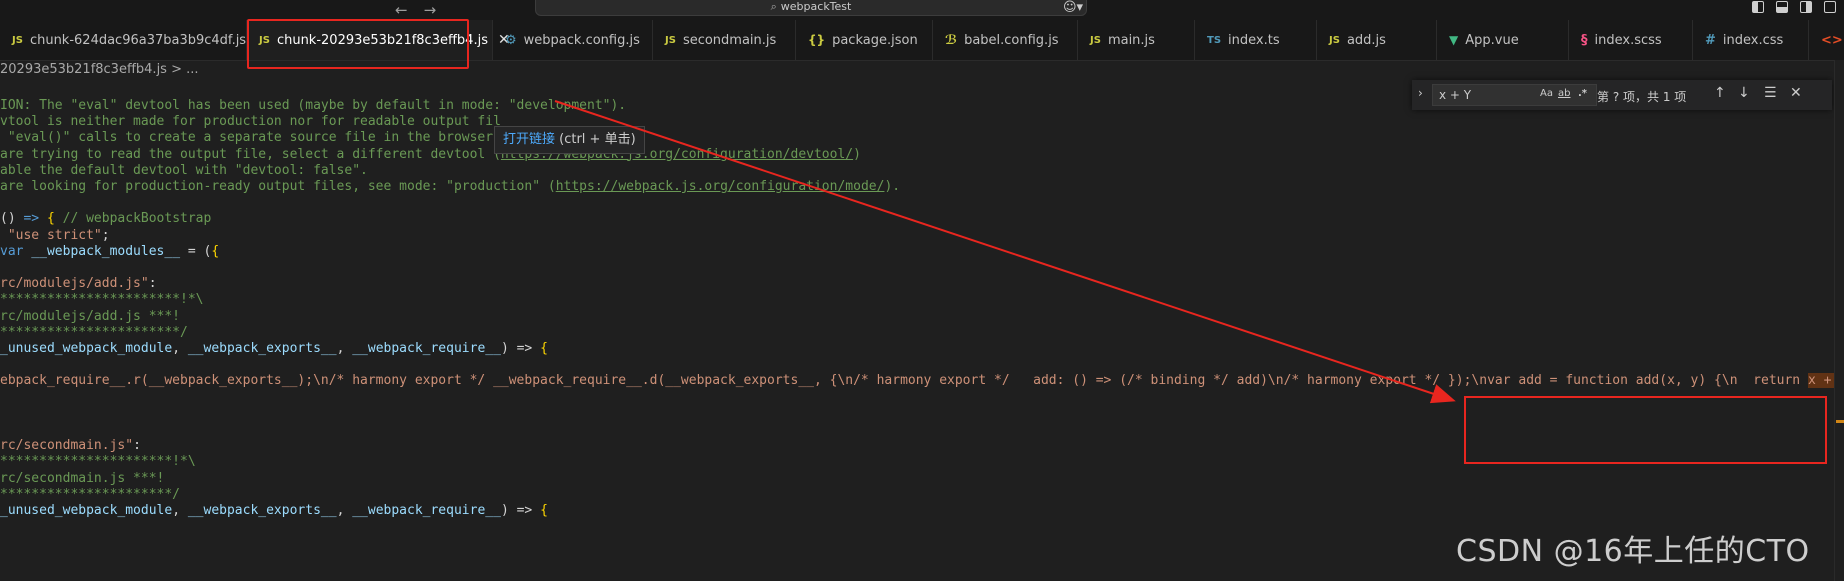 This screenshot has width=1844, height=581. Describe the element at coordinates (401, 10) in the screenshot. I see `back-arrow-icon: ←` at that location.